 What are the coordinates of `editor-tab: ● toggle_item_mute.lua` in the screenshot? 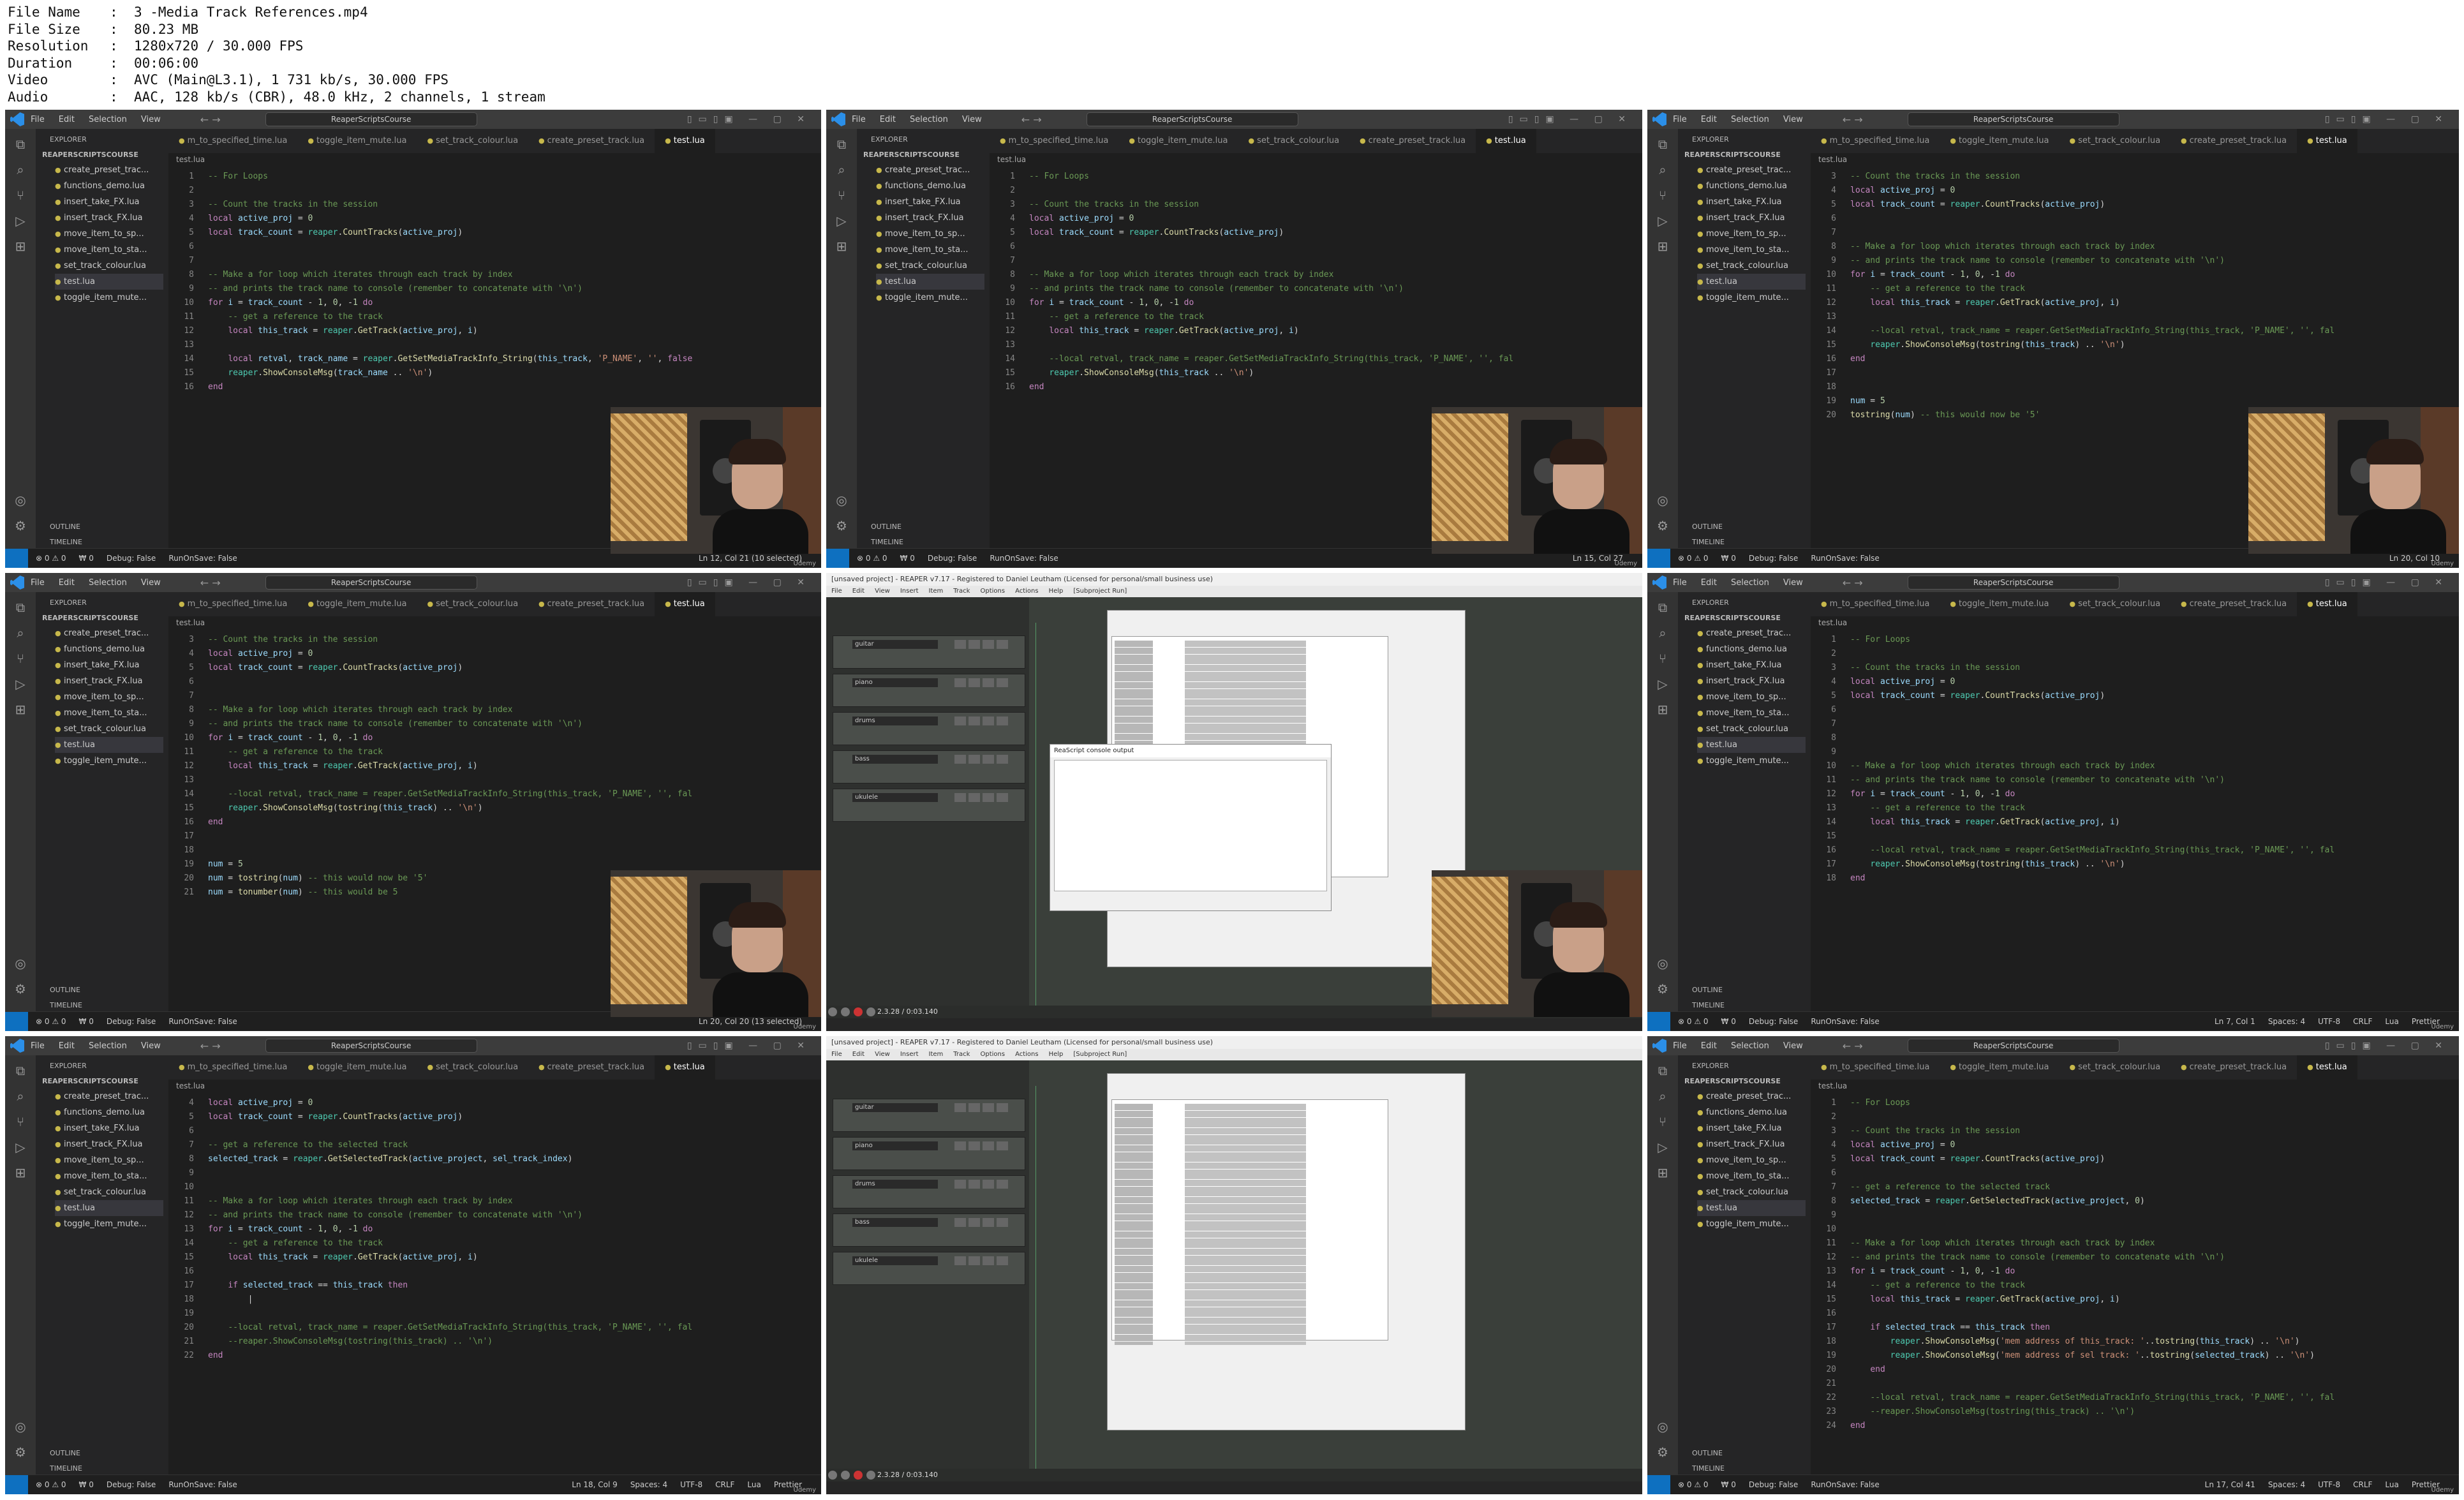 It's located at (1999, 604).